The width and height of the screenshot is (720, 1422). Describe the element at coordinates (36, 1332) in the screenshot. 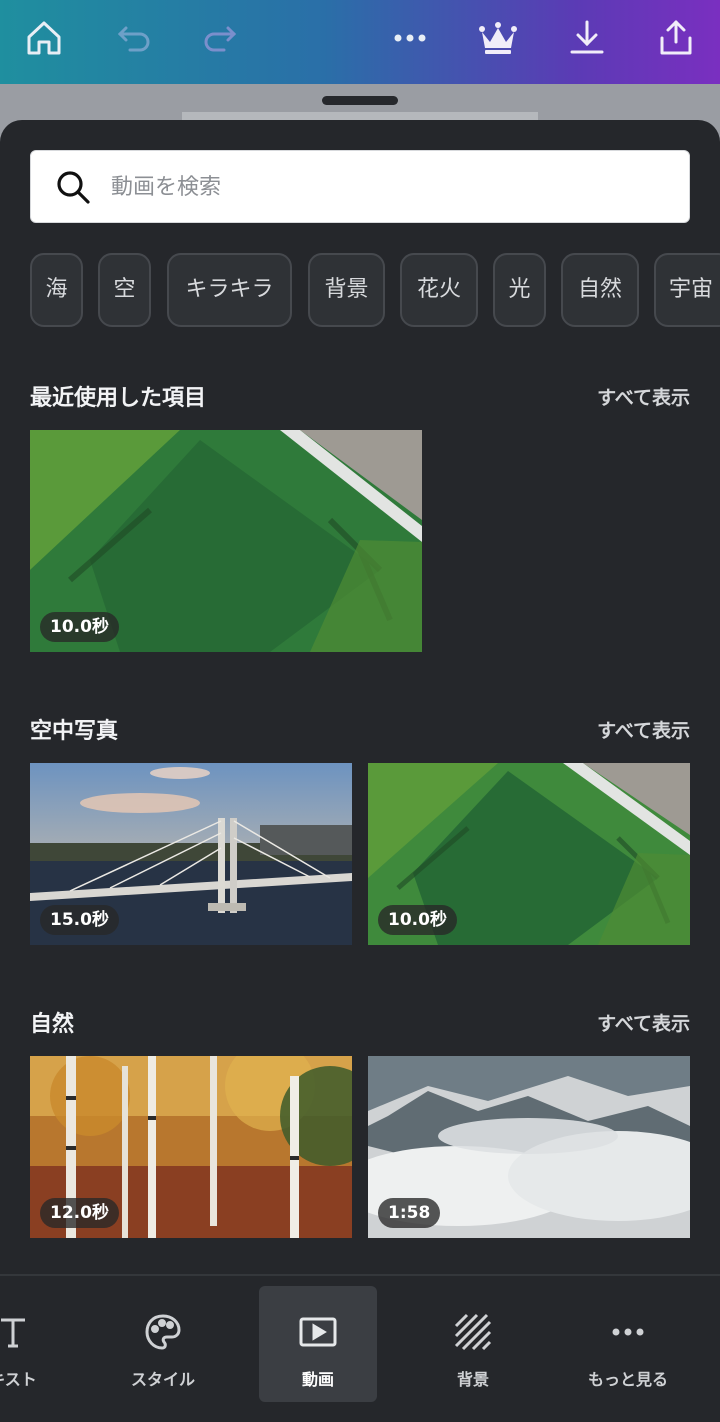

I see `text-icon` at that location.